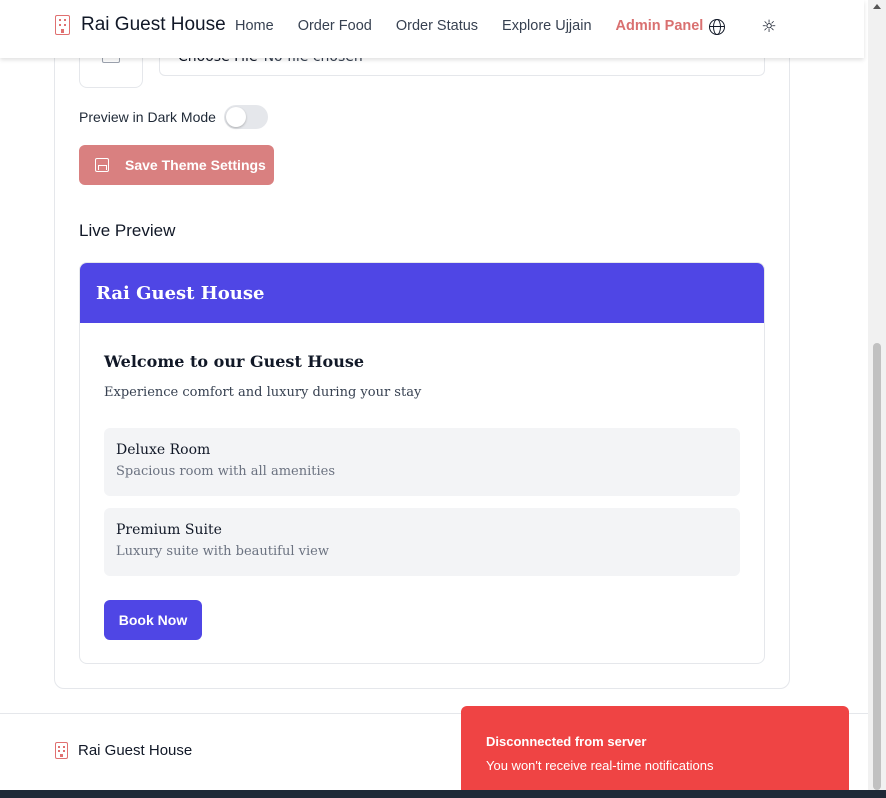  I want to click on dark-mode-row: Preview in Dark Mode, so click(173, 117).